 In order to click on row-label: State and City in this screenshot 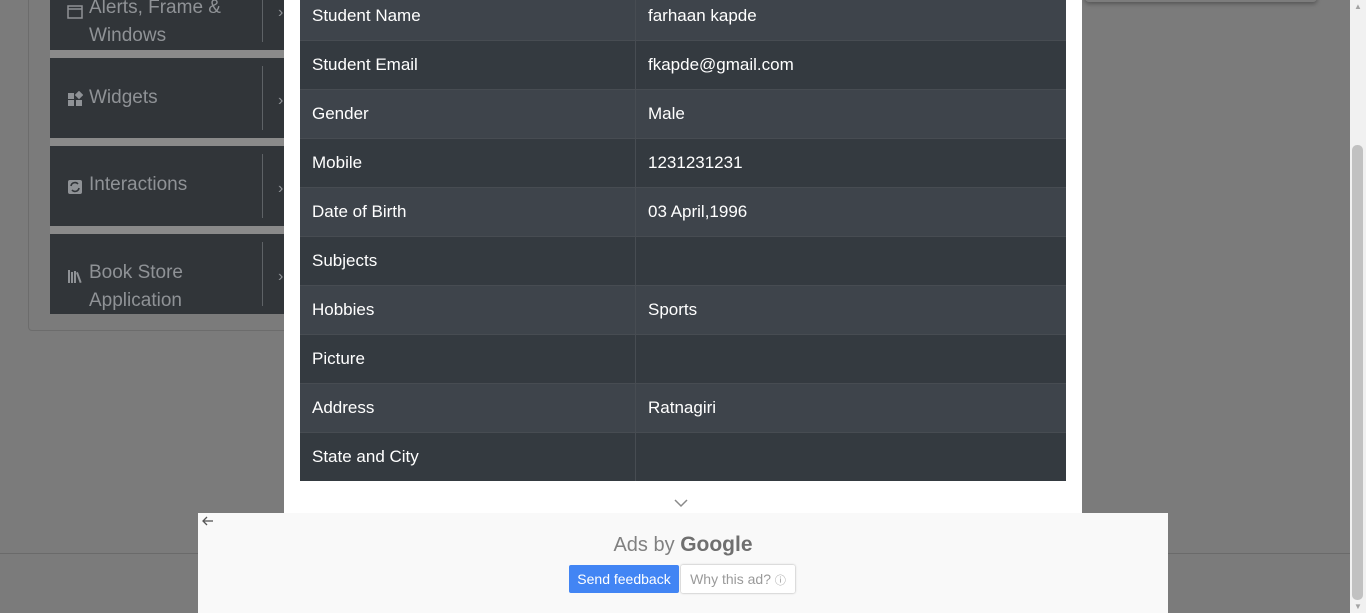, I will do `click(468, 456)`.